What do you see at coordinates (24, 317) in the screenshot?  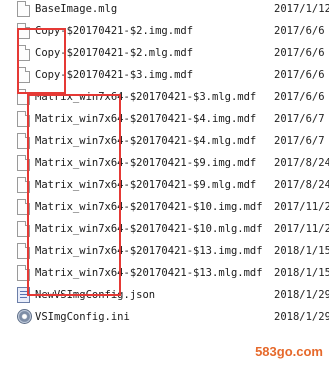 I see `settings-file-icon` at bounding box center [24, 317].